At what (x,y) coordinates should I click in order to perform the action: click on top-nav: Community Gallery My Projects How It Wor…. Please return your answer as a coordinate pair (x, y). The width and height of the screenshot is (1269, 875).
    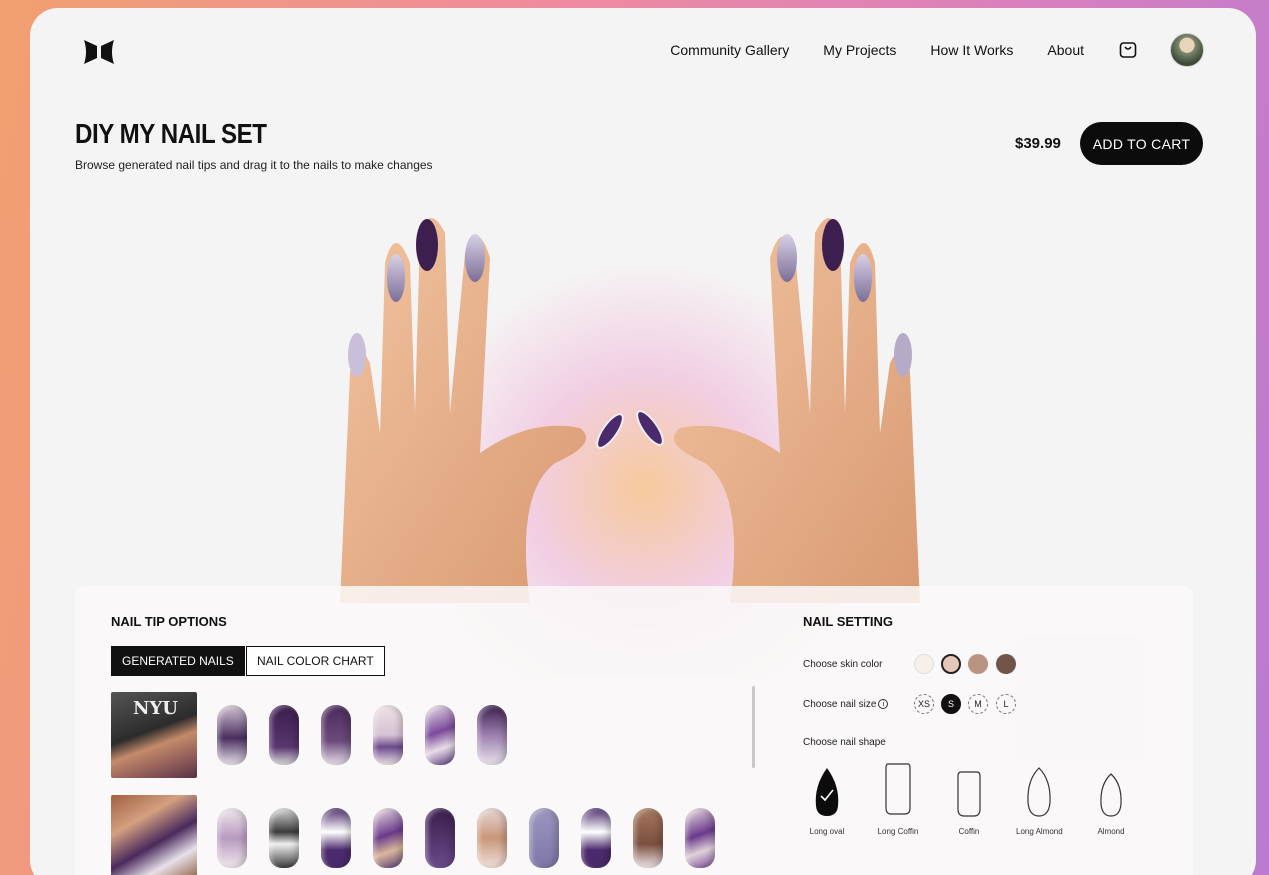
    Looking at the image, I should click on (920, 50).